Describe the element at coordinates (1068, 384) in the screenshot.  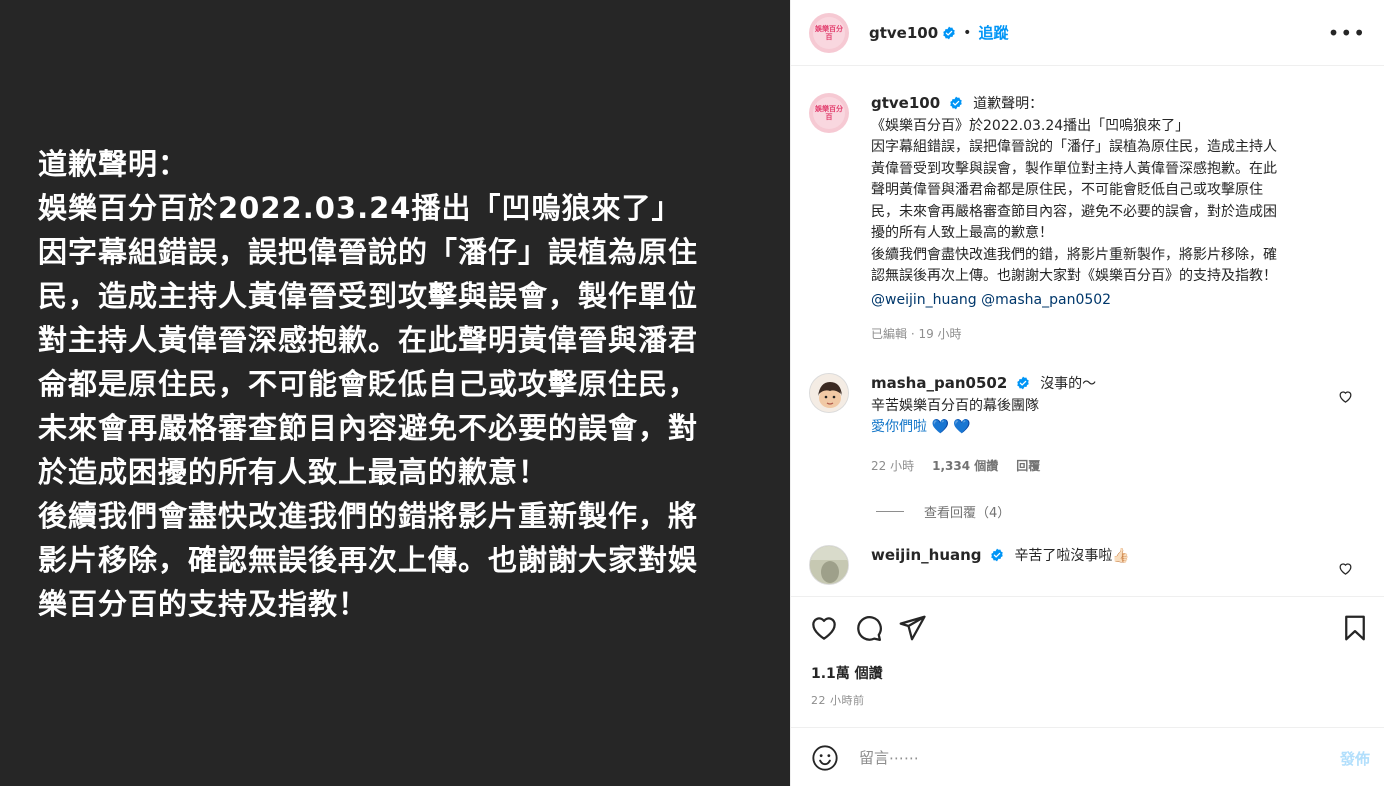
I see `comment-text: 沒事的～` at that location.